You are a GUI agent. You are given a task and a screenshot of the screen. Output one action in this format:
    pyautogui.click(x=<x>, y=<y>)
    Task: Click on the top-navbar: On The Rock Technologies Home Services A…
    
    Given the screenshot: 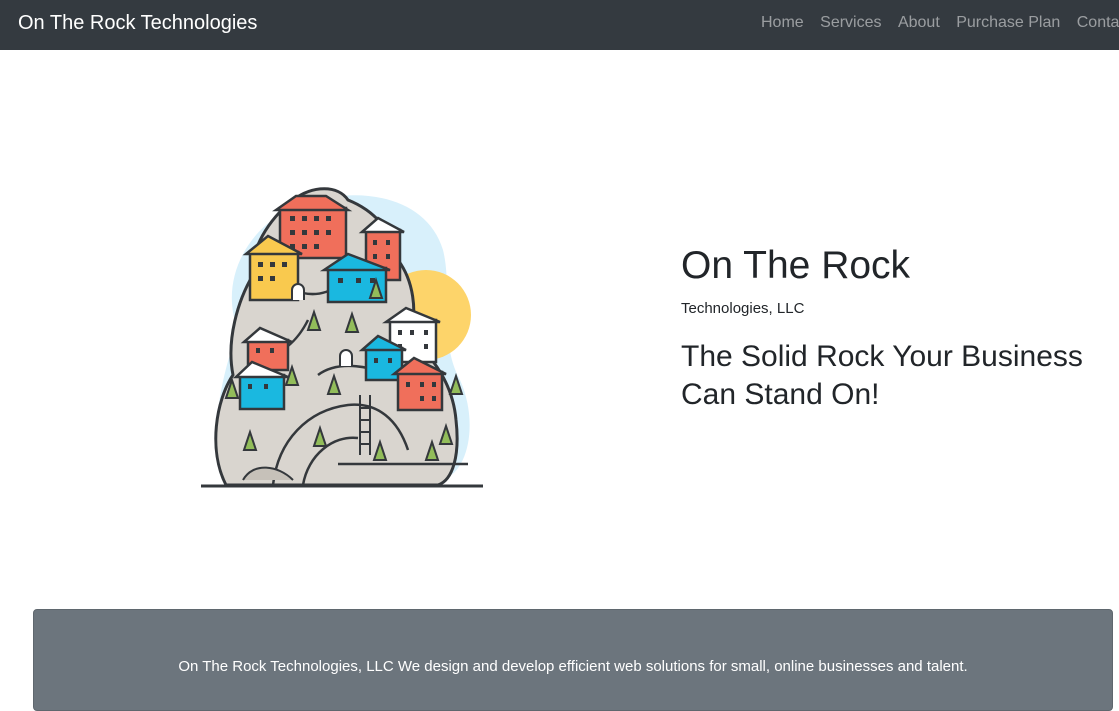 What is the action you would take?
    pyautogui.click(x=559, y=25)
    